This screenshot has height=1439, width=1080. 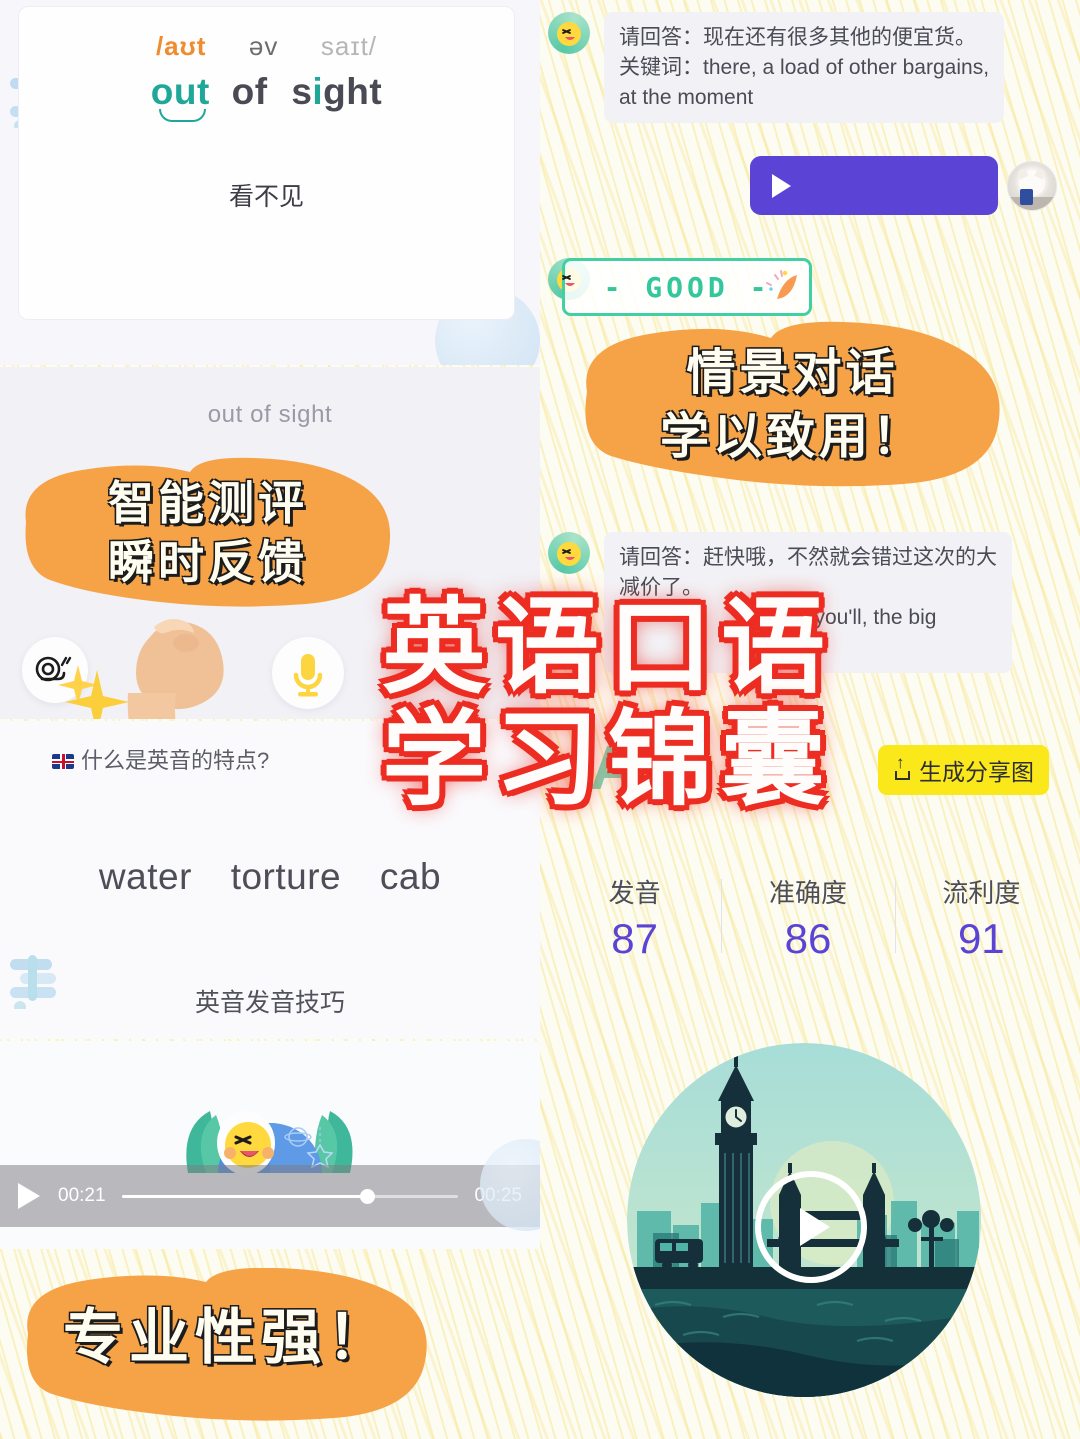 I want to click on mascot-avatar, so click(x=569, y=33).